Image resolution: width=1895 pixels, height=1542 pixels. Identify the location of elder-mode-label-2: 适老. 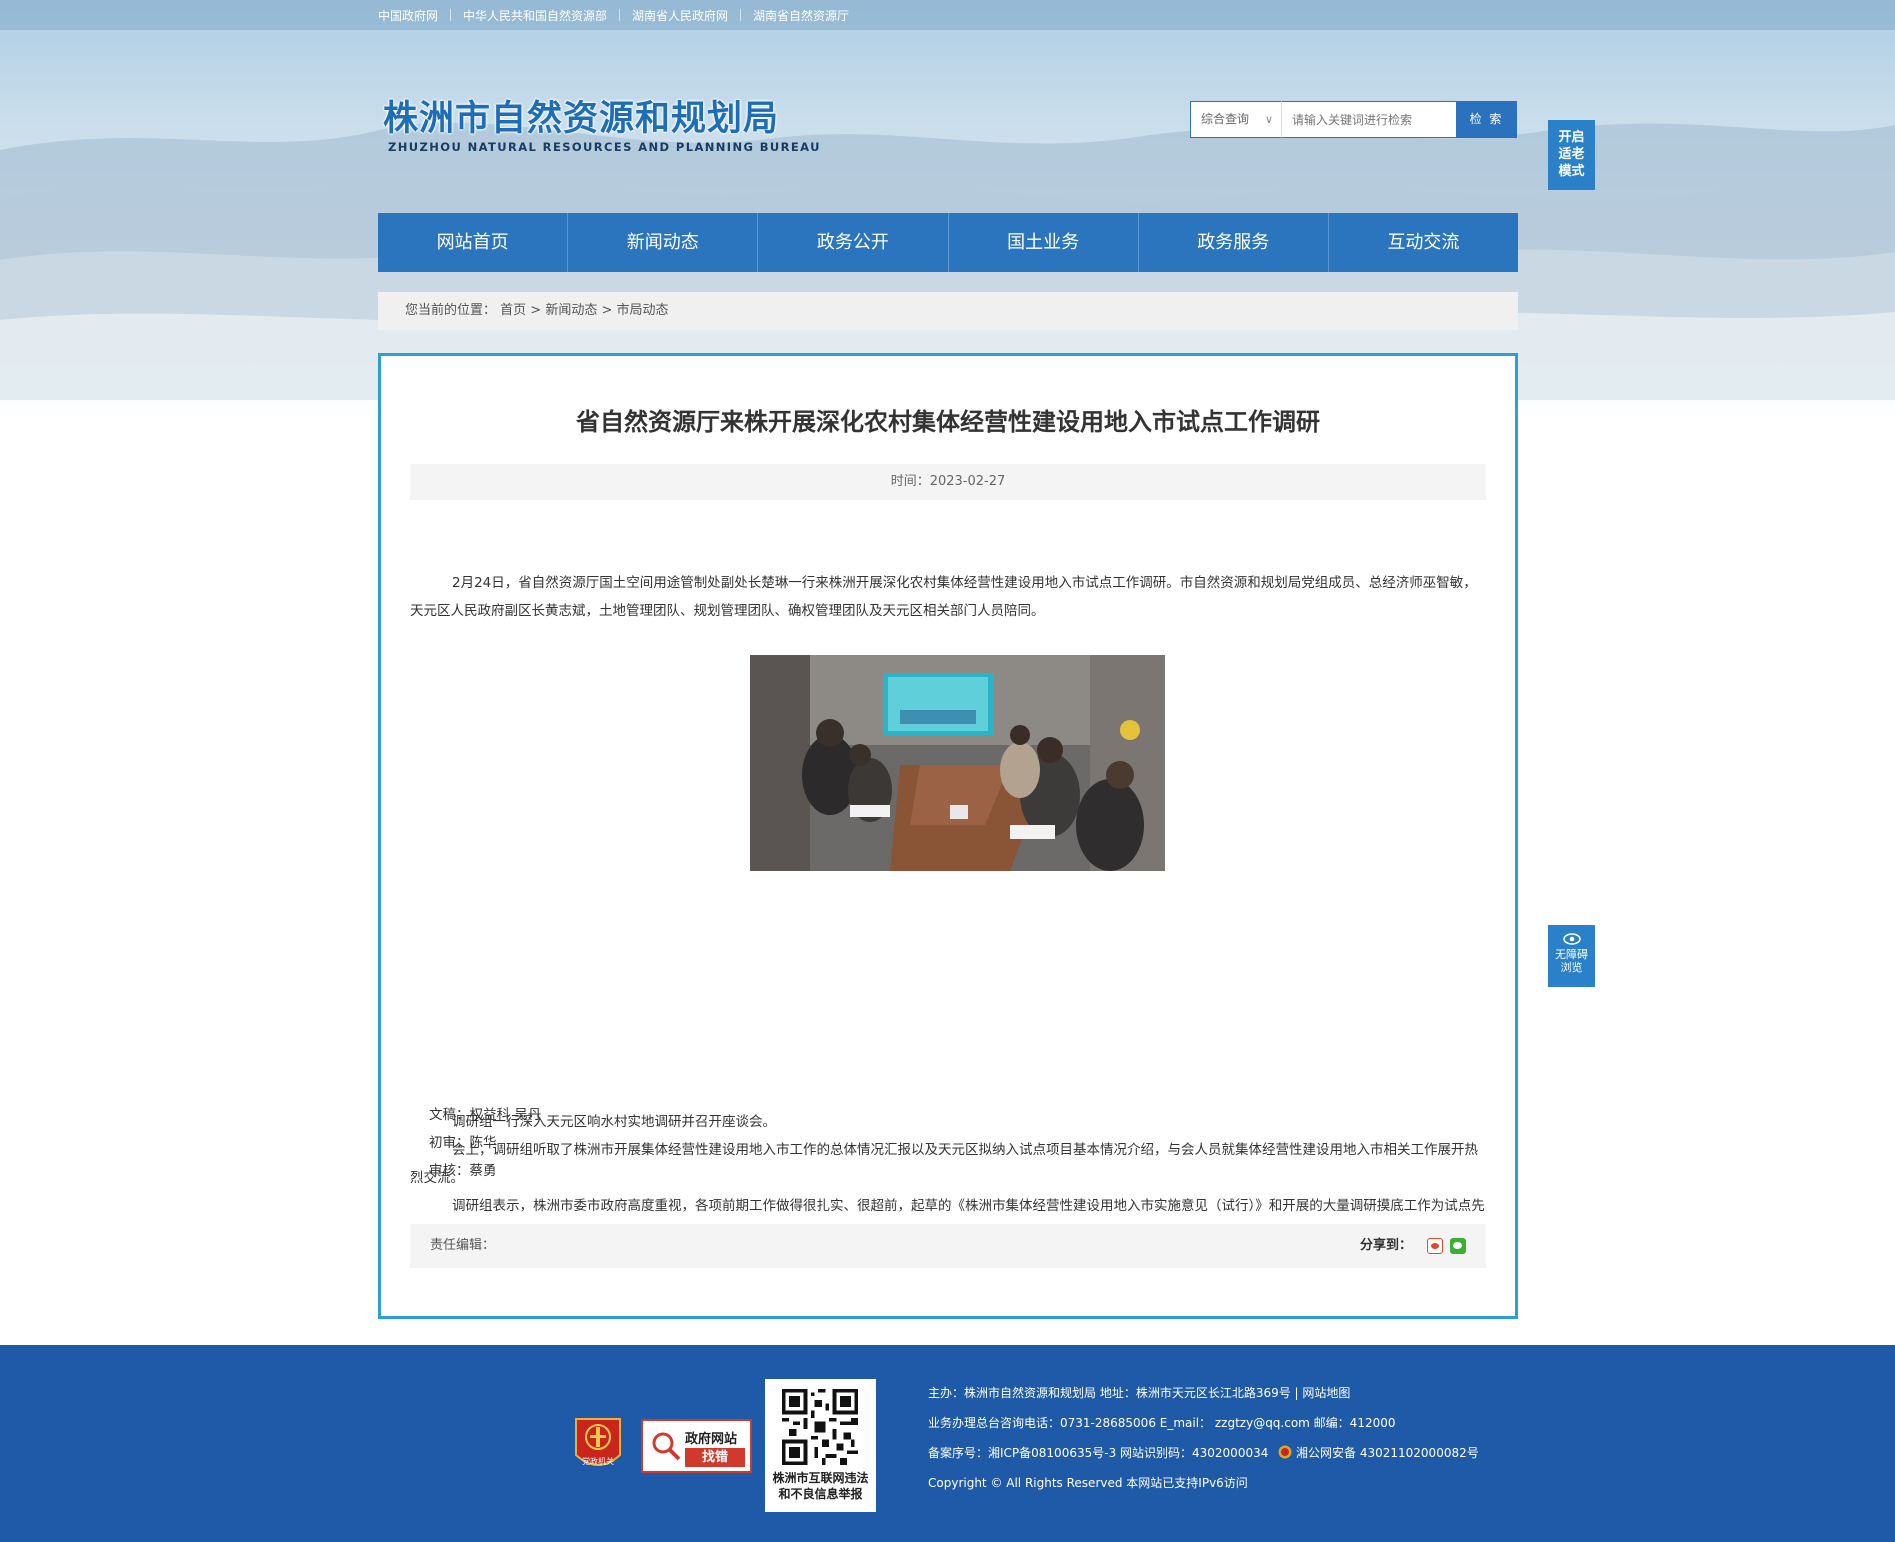
(1571, 154).